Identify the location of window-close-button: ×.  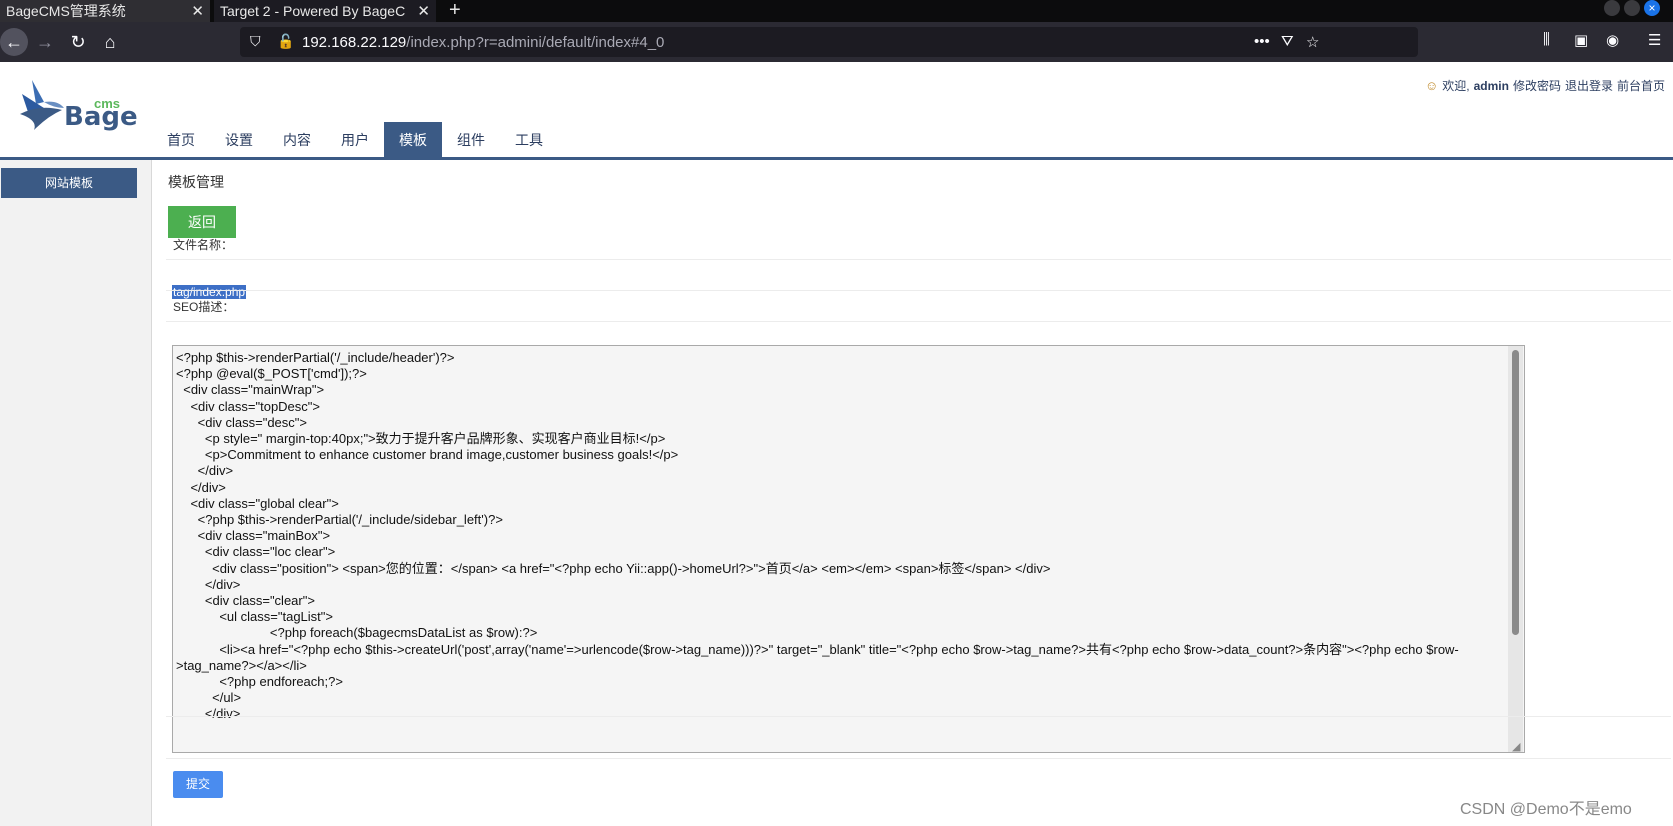
(1652, 8).